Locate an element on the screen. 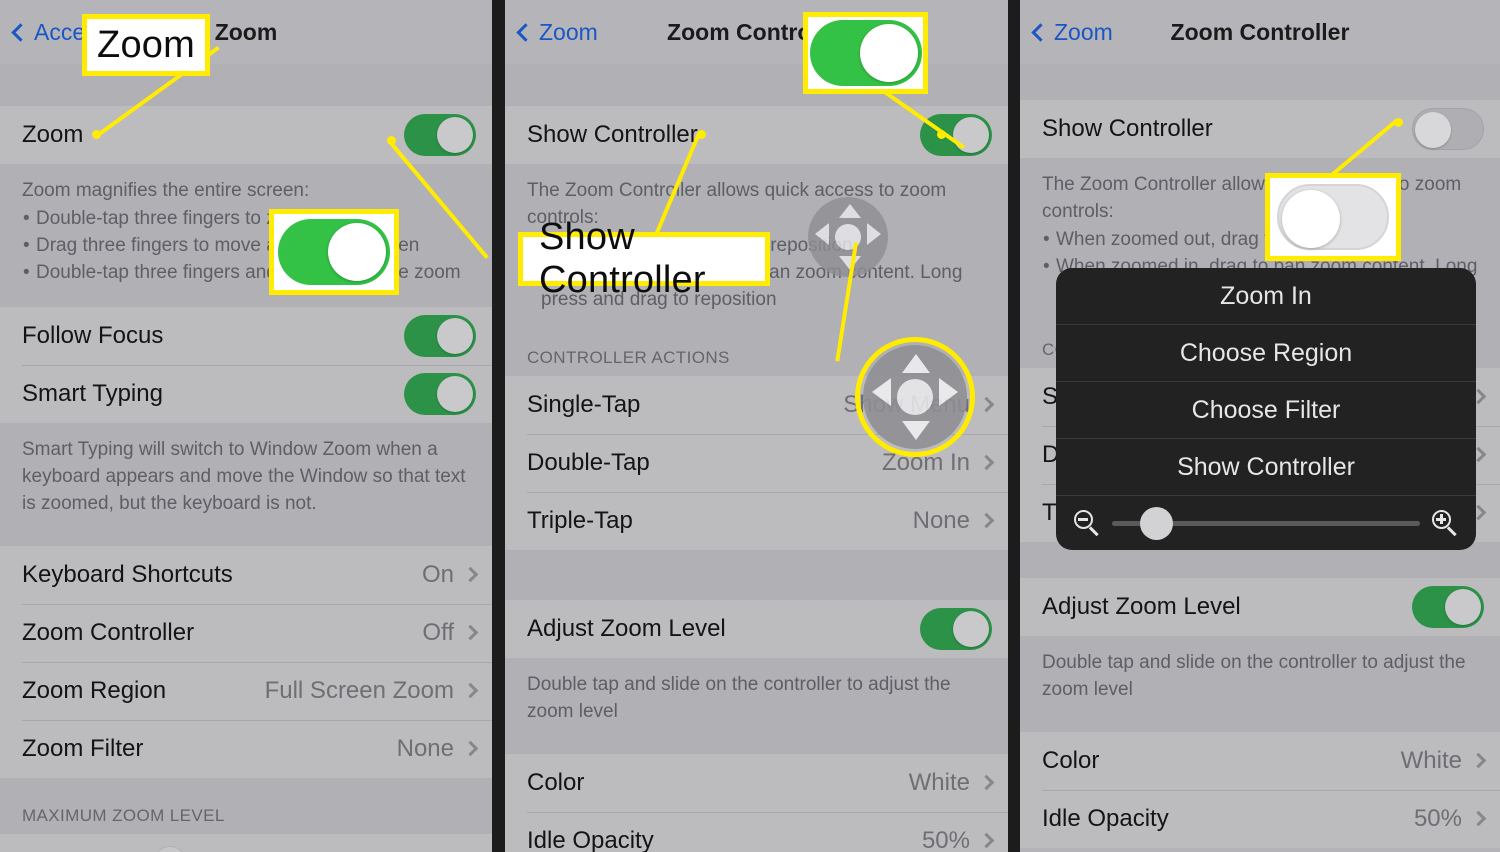 The height and width of the screenshot is (852, 1500). row-follow-focus-label: Follow Focus is located at coordinates (93, 335).